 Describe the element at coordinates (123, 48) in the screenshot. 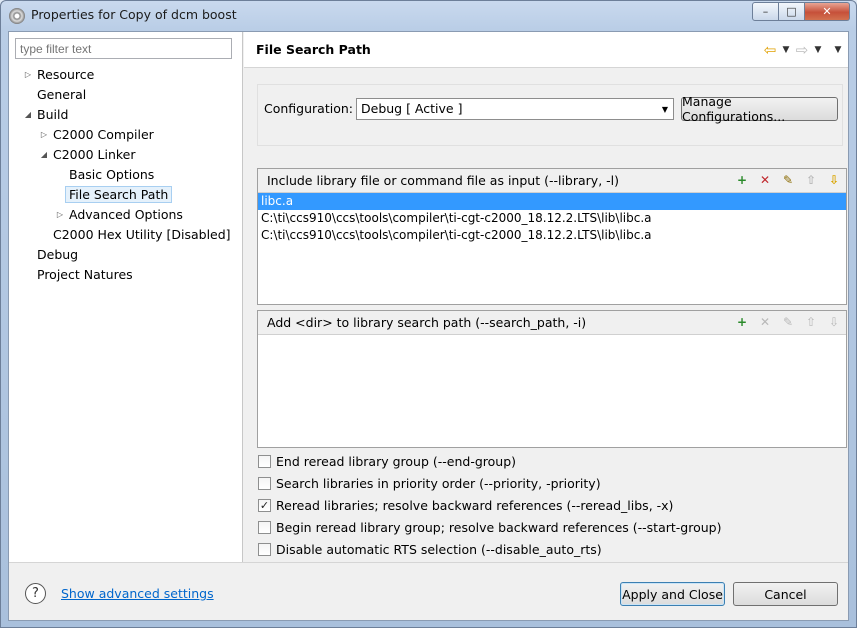

I see `filter-input` at that location.